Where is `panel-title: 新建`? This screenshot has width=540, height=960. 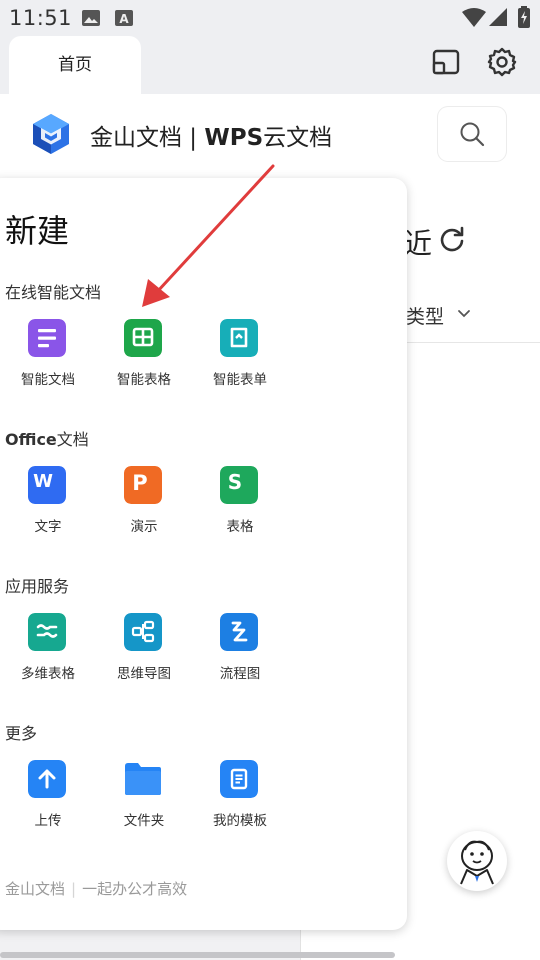 panel-title: 新建 is located at coordinates (37, 231).